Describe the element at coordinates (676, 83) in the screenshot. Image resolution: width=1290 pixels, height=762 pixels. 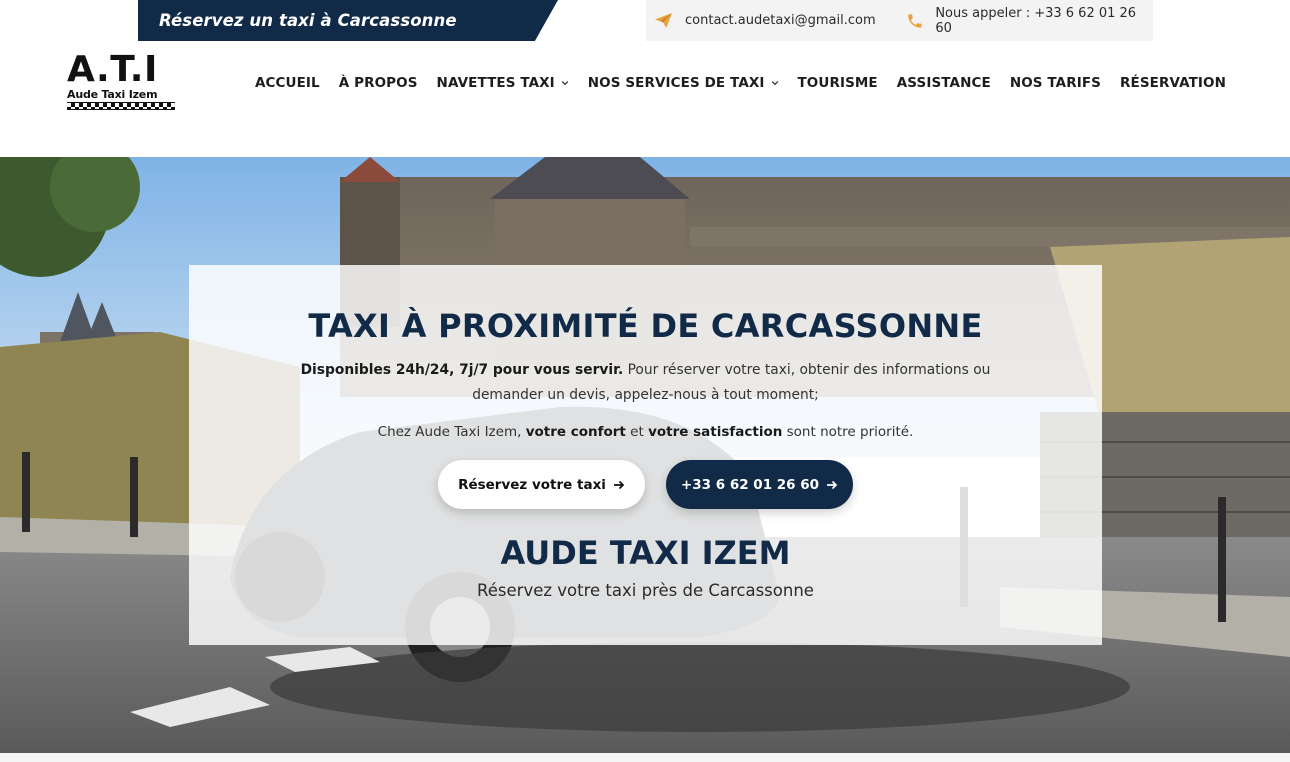
I see `nav-item-label: NOS SERVICES DE TAXI` at that location.